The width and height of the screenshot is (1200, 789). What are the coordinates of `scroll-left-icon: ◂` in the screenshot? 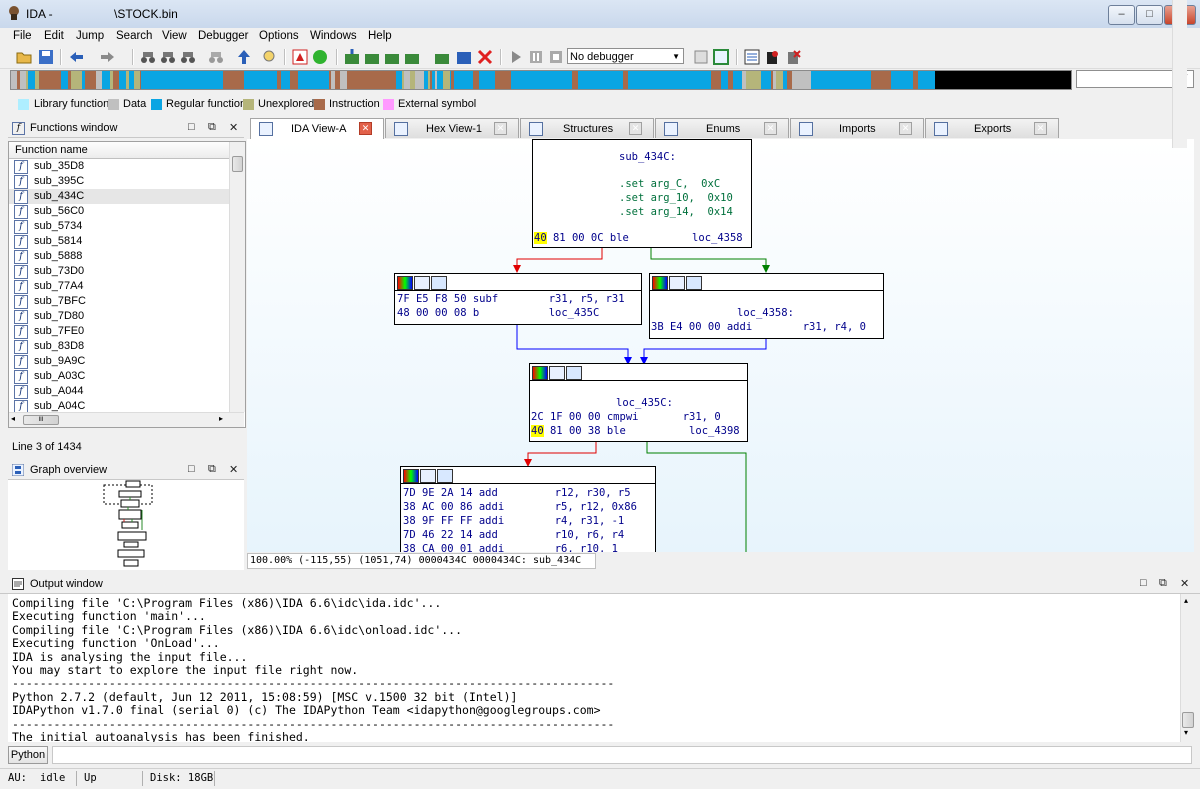 It's located at (13, 418).